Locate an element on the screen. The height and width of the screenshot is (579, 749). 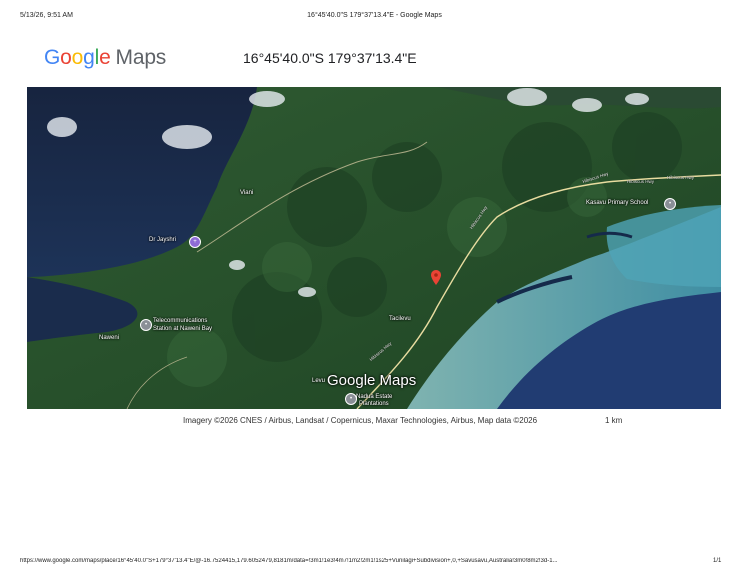
map-label-tacilevu: Tacilevu is located at coordinates (400, 319).